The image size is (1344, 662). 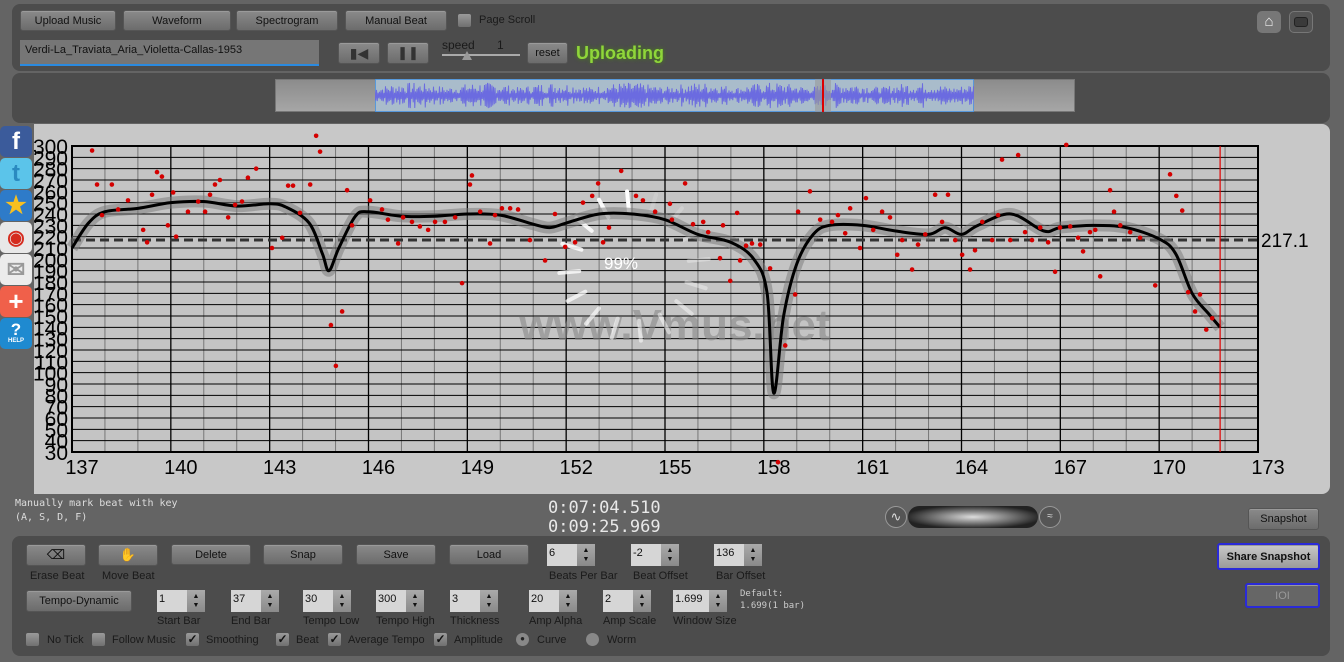 I want to click on erase-beat-button: ⌫, so click(x=56, y=555).